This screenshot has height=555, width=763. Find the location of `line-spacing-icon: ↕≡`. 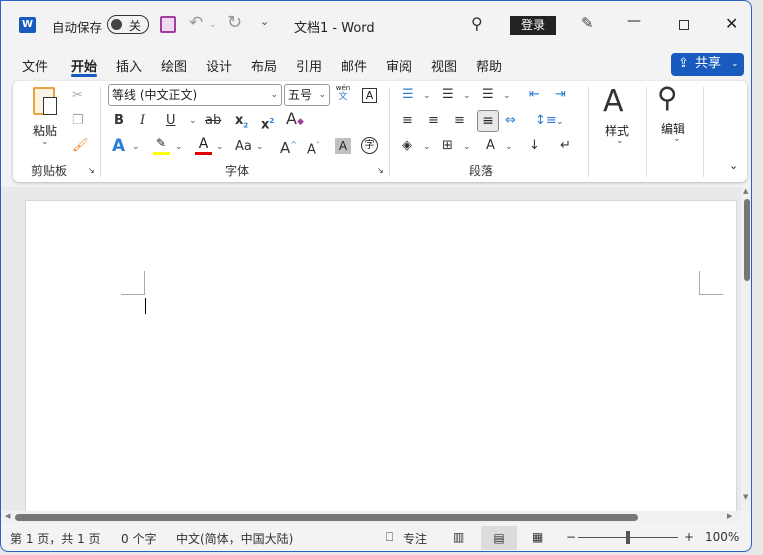

line-spacing-icon: ↕≡ is located at coordinates (546, 121).